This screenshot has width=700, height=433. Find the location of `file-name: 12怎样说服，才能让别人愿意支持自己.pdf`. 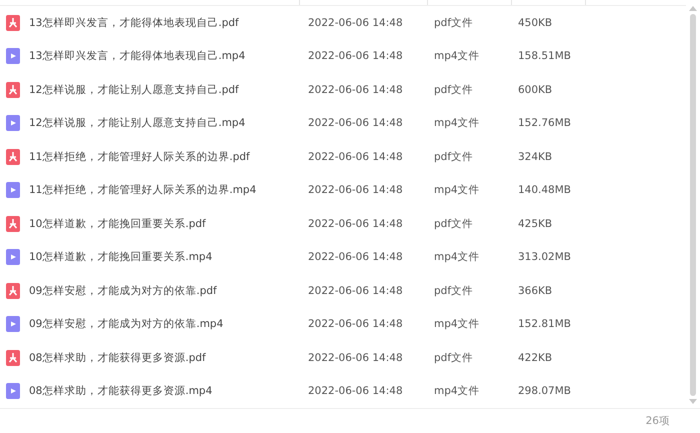

file-name: 12怎样说服，才能让别人愿意支持自己.pdf is located at coordinates (134, 89).